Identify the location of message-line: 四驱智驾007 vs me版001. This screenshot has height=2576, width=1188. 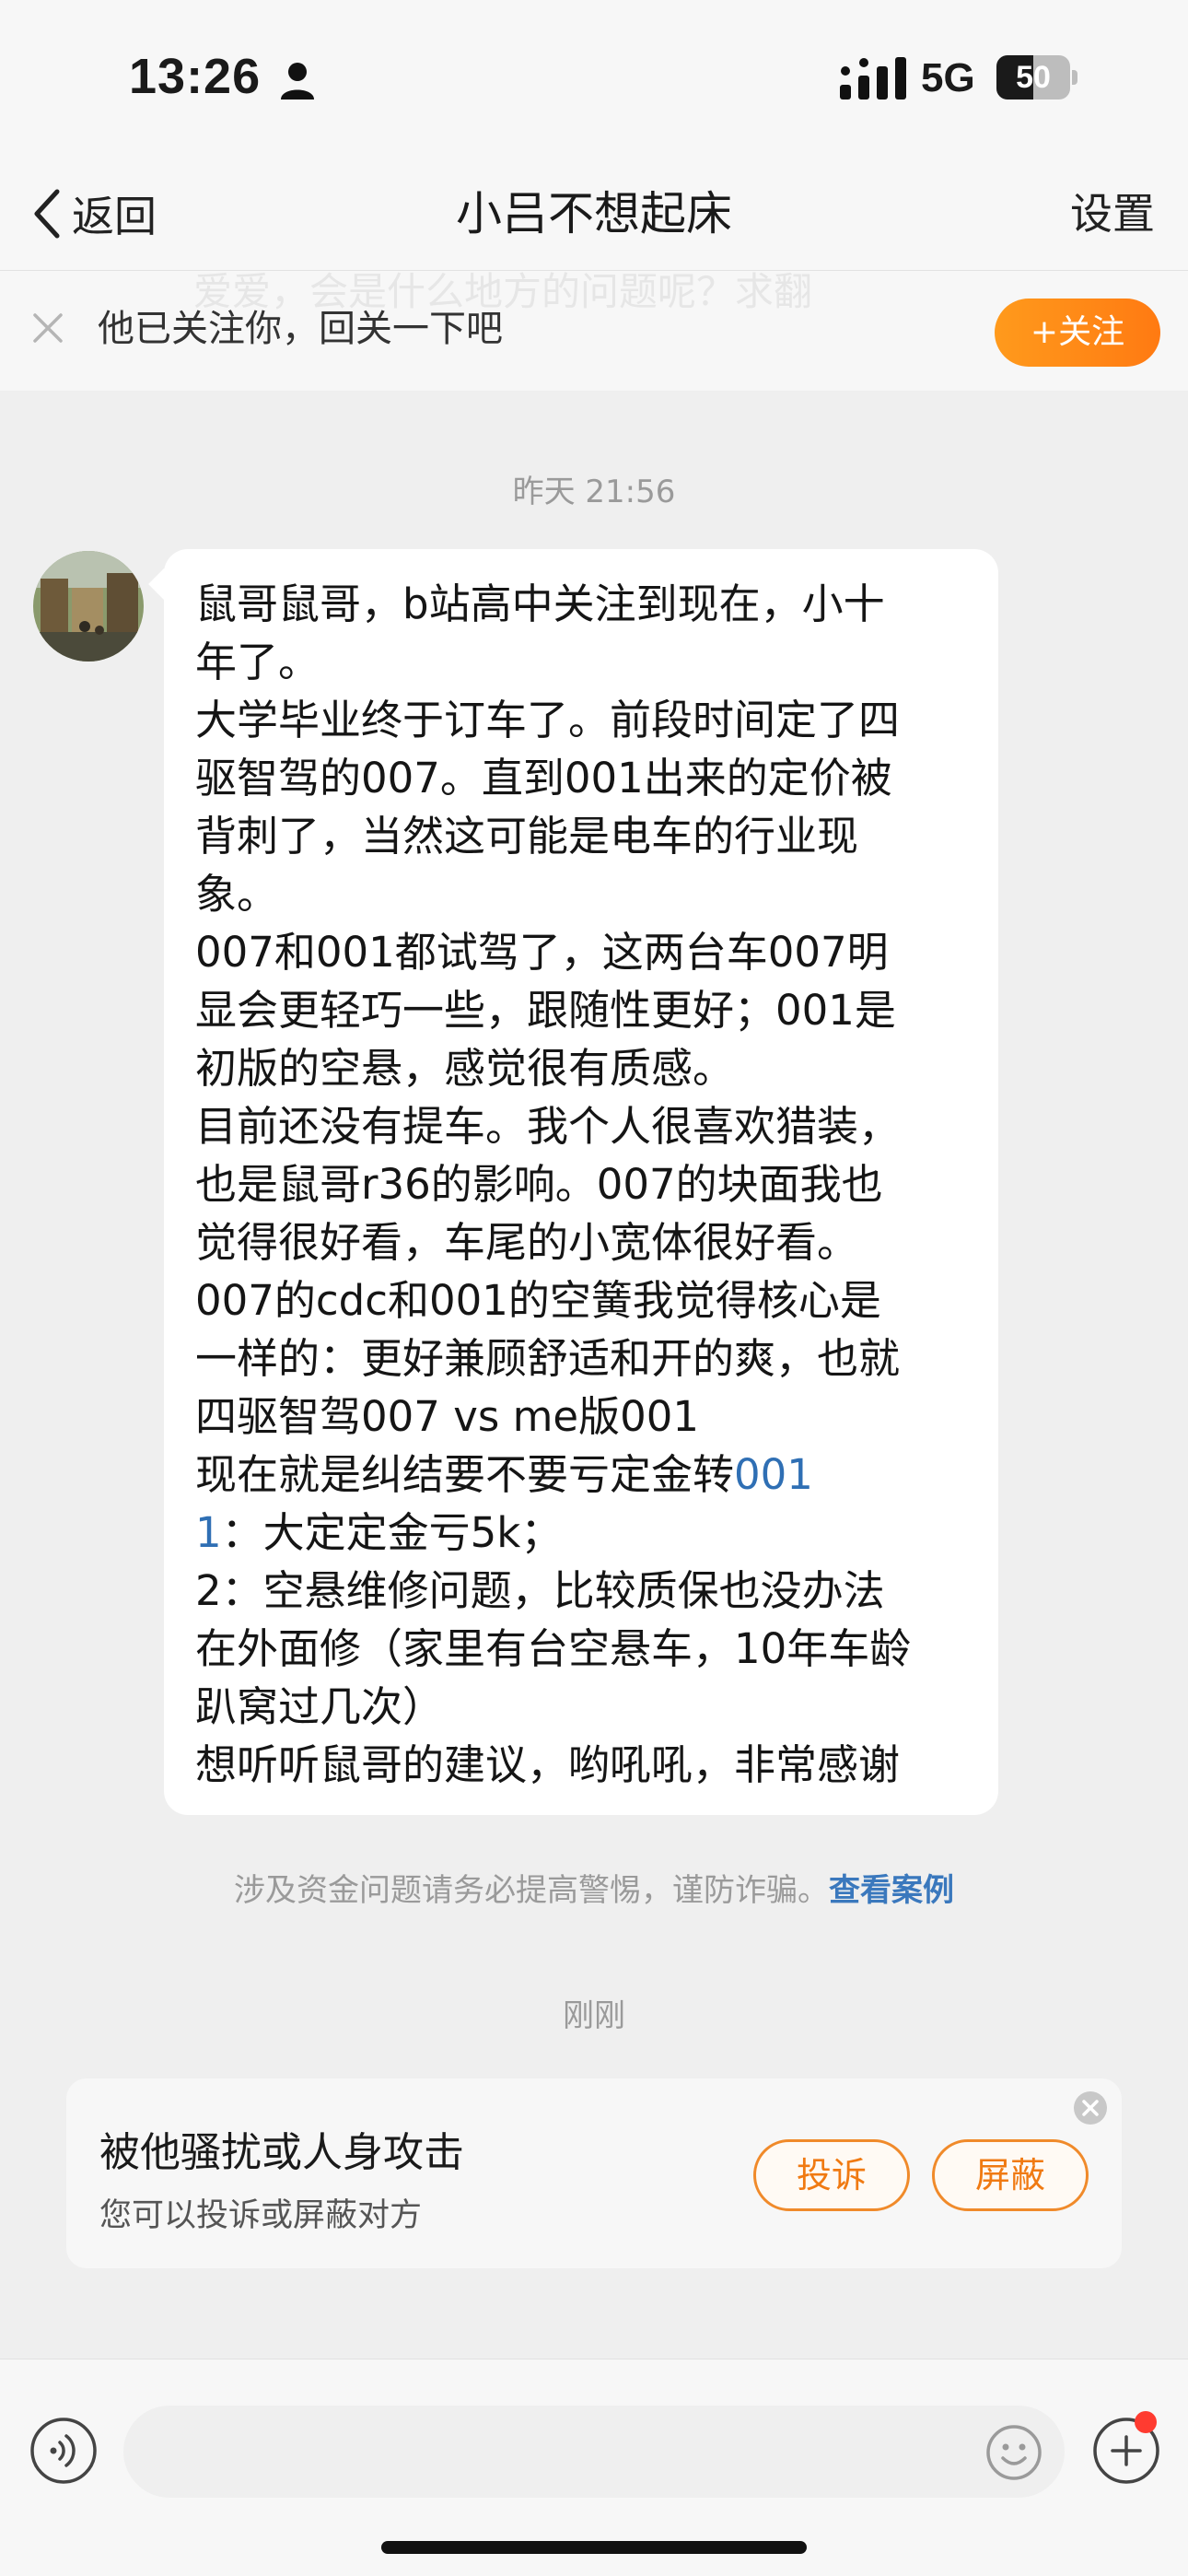
(447, 1416).